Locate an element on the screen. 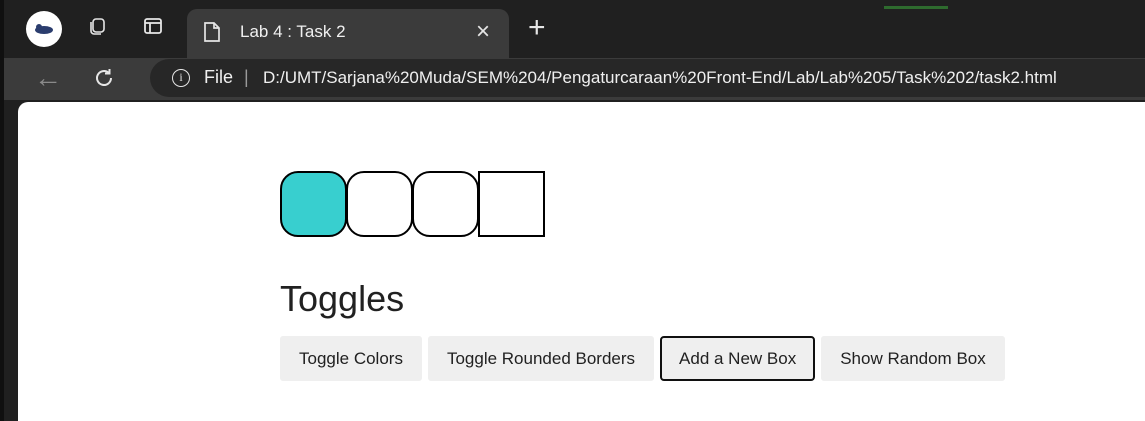 This screenshot has height=421, width=1145. scheme-label: File is located at coordinates (219, 77).